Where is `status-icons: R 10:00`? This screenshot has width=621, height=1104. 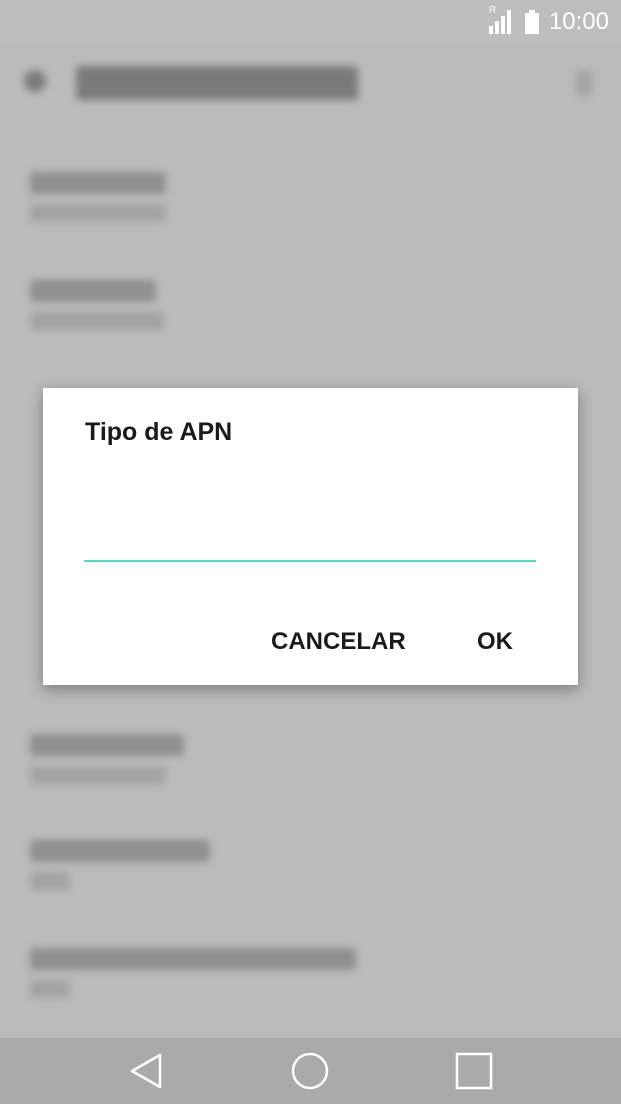 status-icons: R 10:00 is located at coordinates (548, 22).